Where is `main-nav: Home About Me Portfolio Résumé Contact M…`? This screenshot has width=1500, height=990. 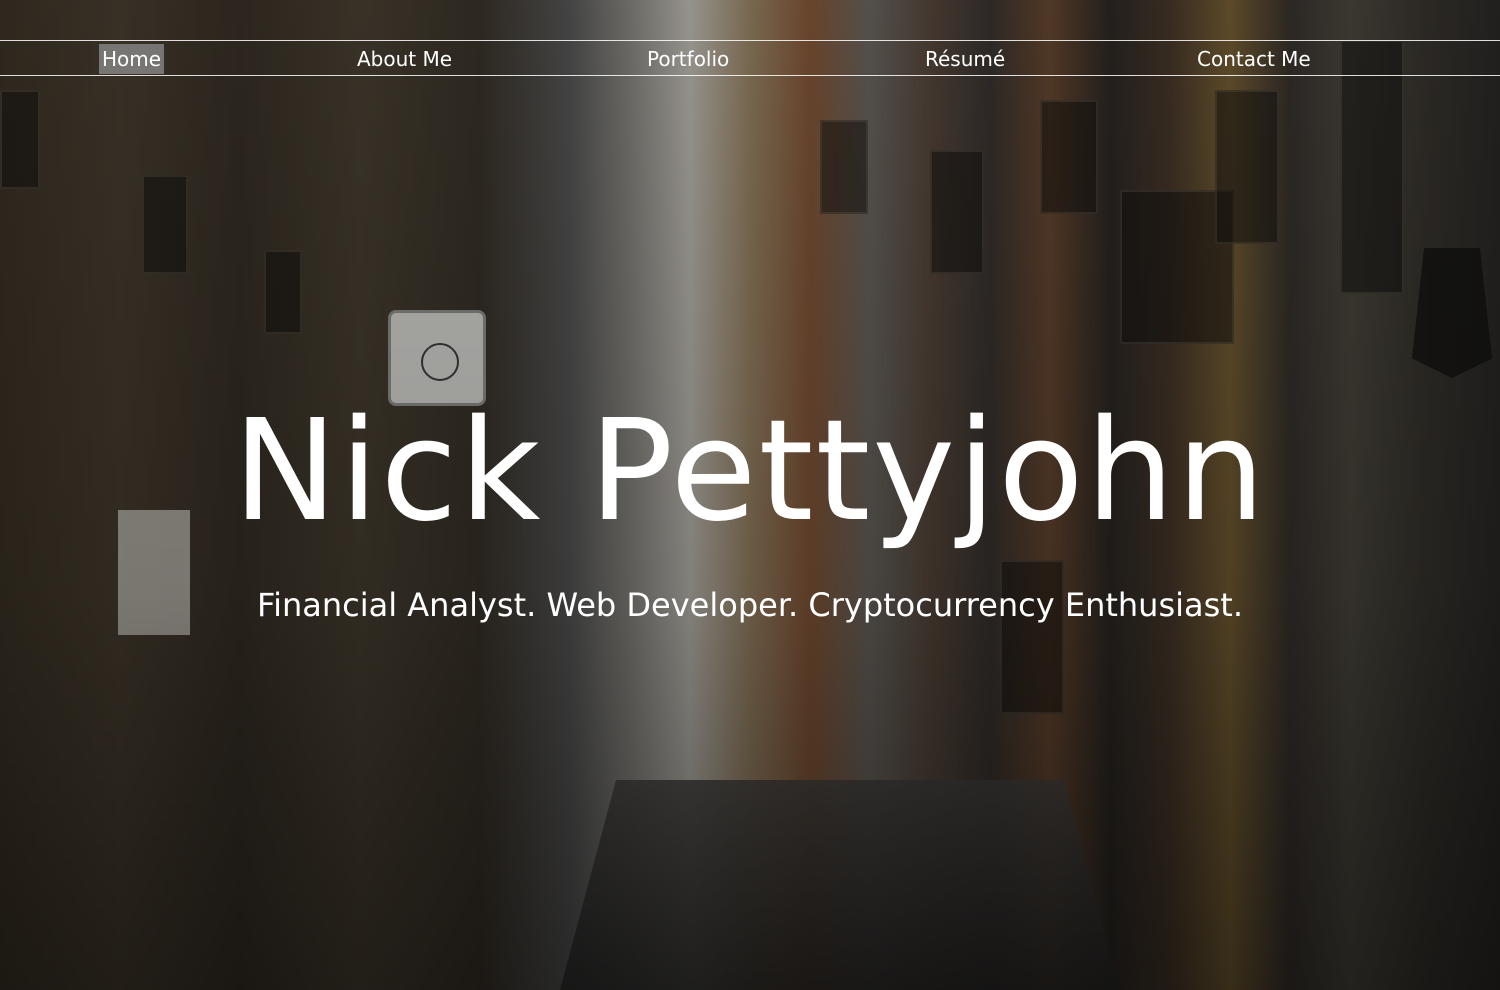
main-nav: Home About Me Portfolio Résumé Contact M… is located at coordinates (750, 58).